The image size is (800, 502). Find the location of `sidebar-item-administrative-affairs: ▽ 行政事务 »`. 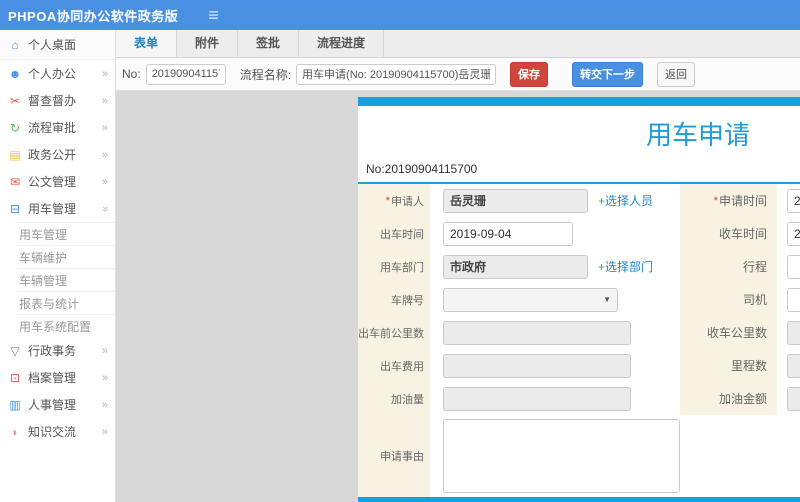

sidebar-item-administrative-affairs: ▽ 行政事务 » is located at coordinates (57, 350).